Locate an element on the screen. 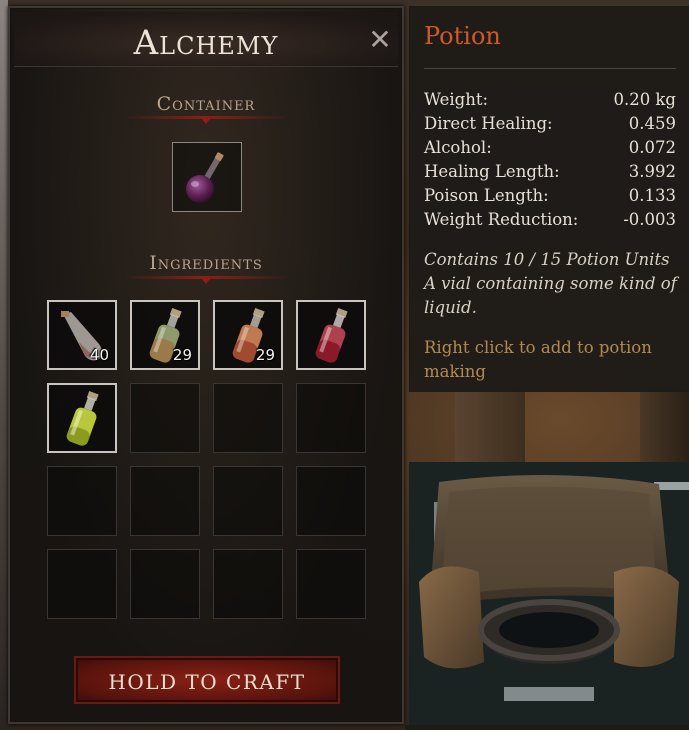 Image resolution: width=689 pixels, height=730 pixels. panel-header: Alchemy ✕ is located at coordinates (206, 39).